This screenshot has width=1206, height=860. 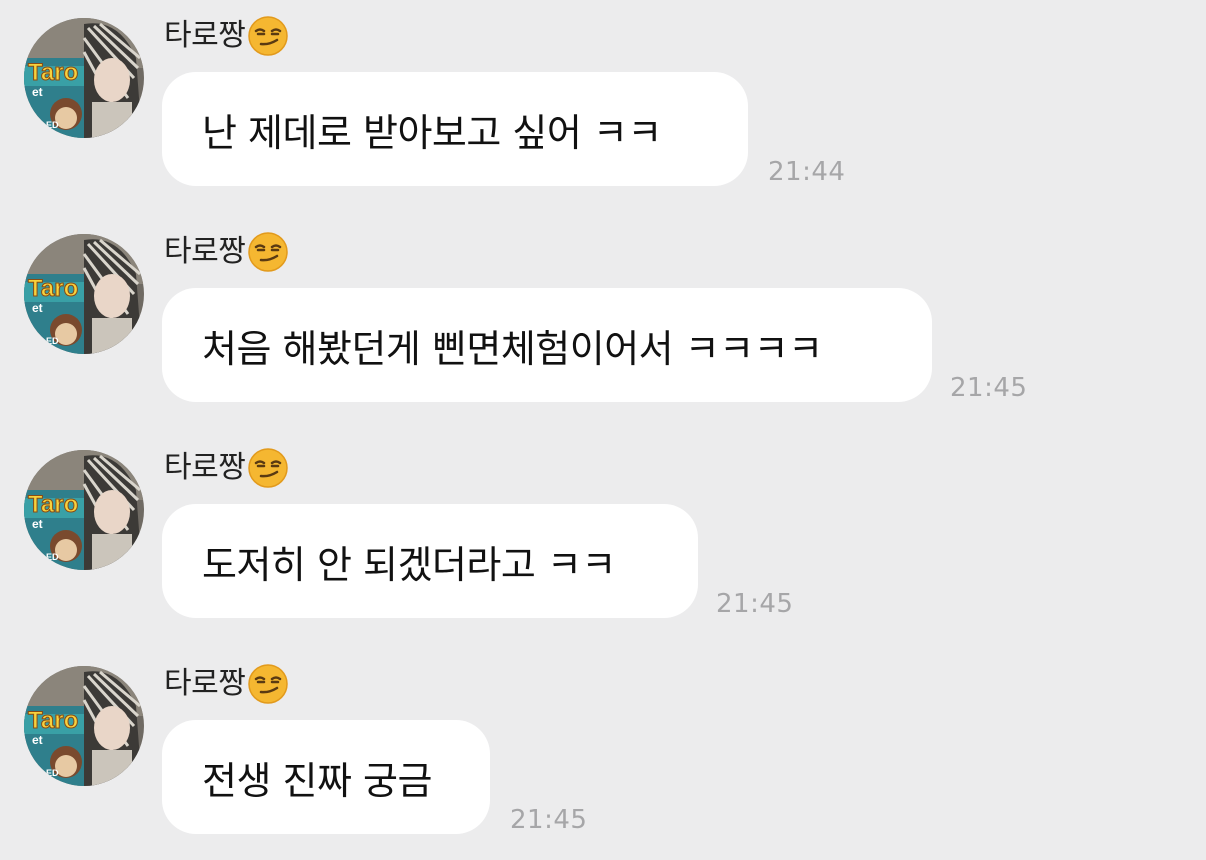 I want to click on timestamp: 21:44, so click(x=807, y=172).